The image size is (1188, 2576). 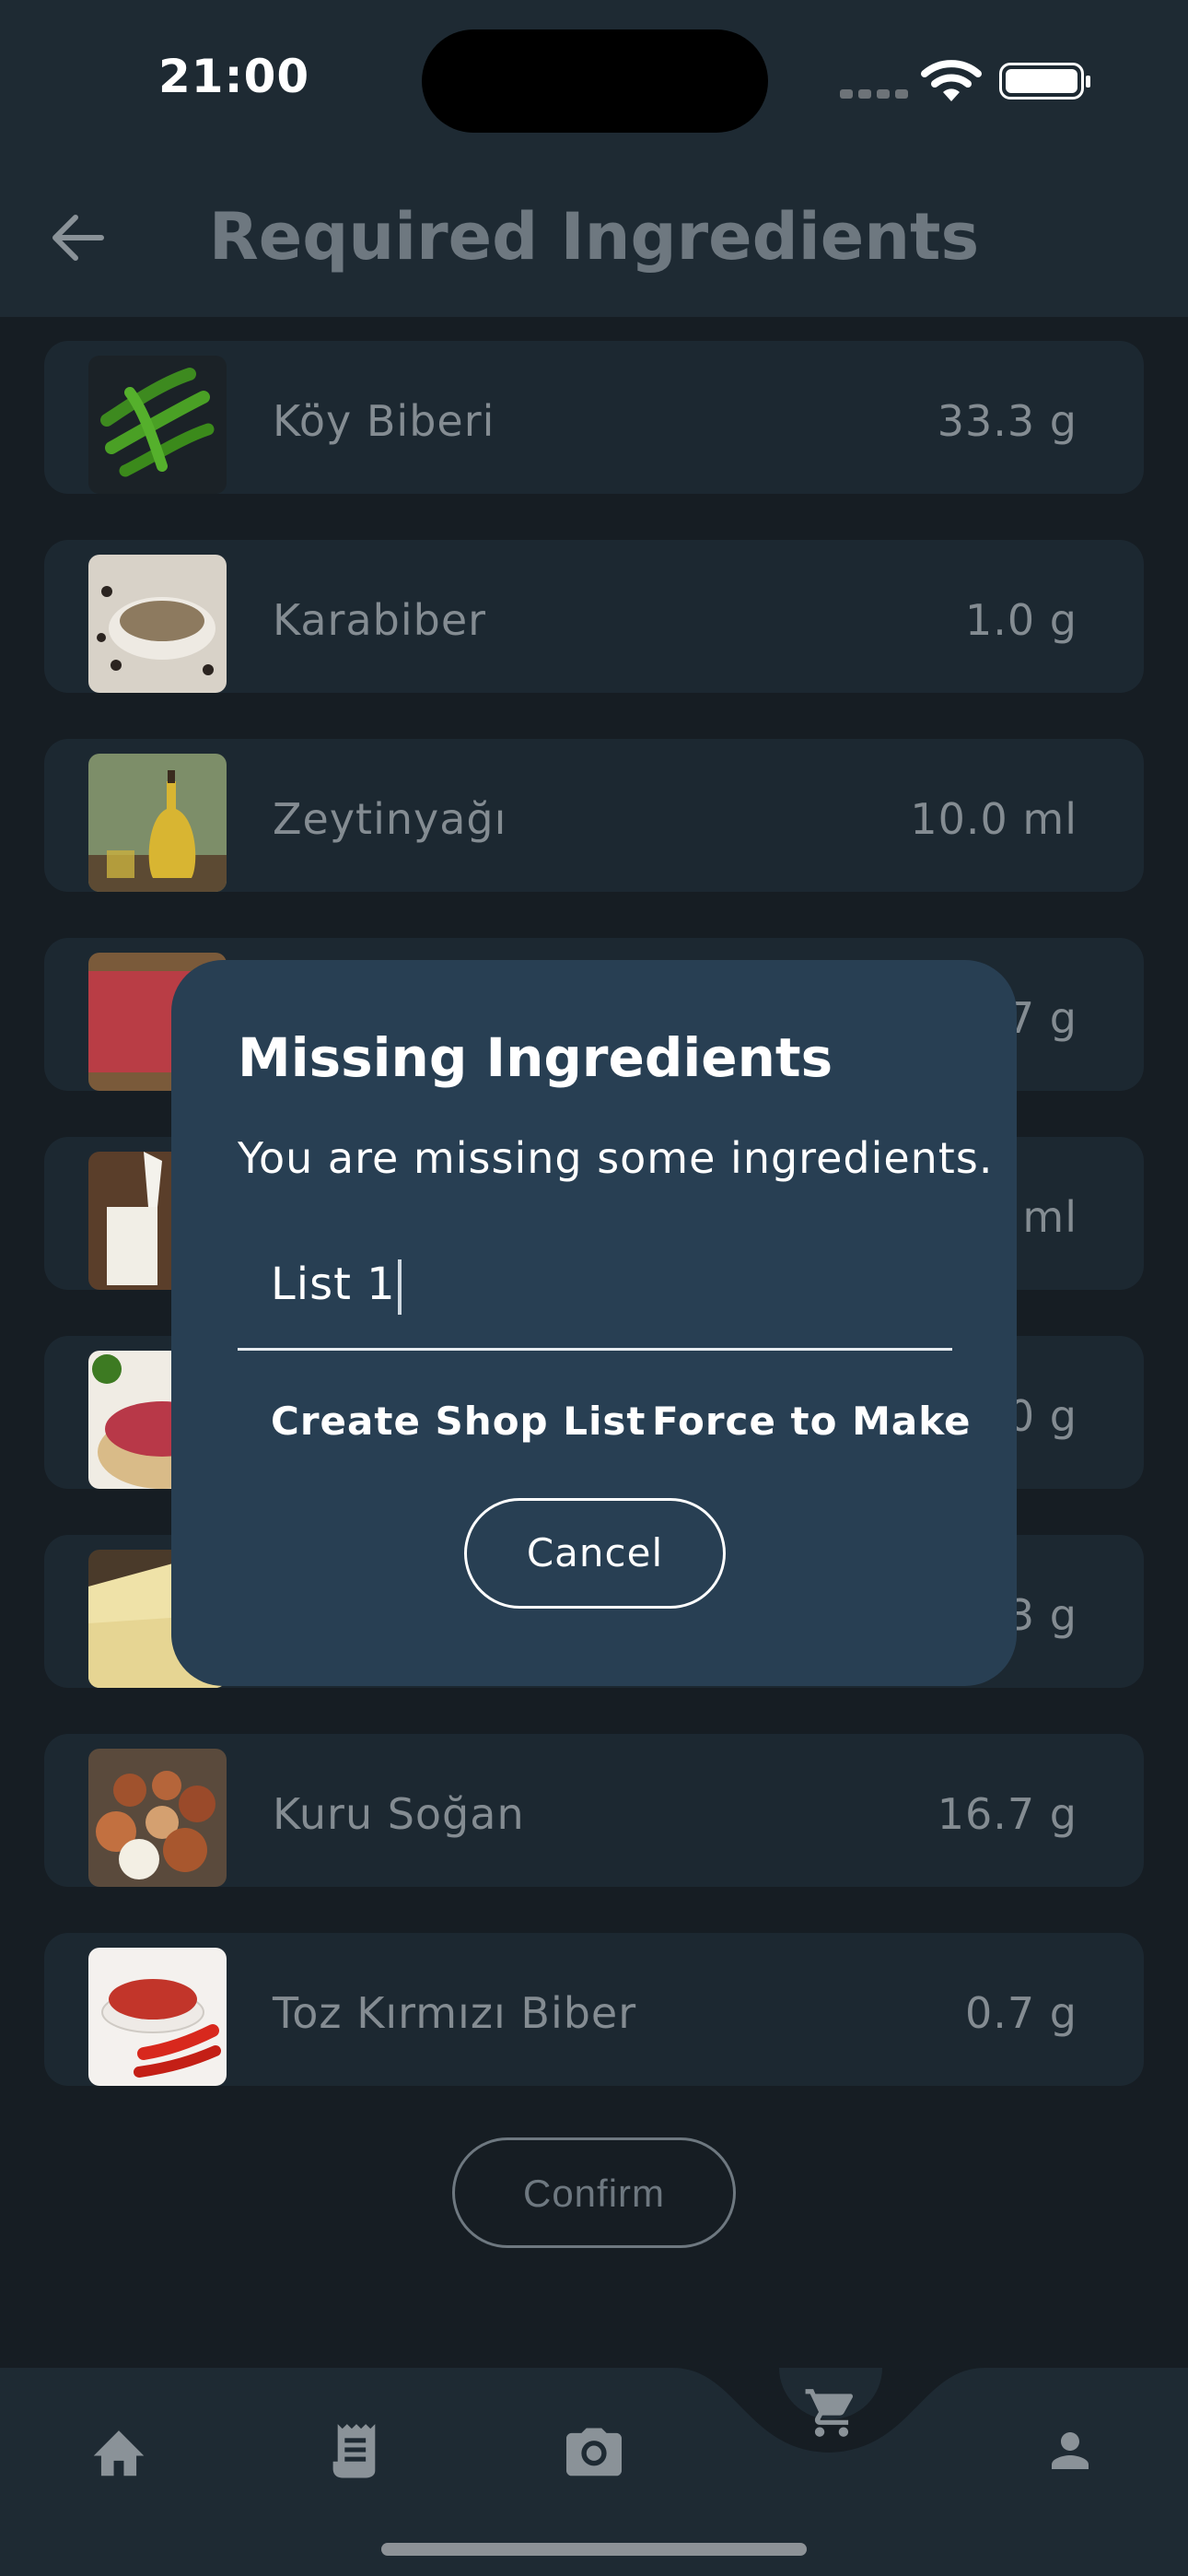 I want to click on ingredient-item: Zeytinyağı 10.0 ml, so click(x=594, y=815).